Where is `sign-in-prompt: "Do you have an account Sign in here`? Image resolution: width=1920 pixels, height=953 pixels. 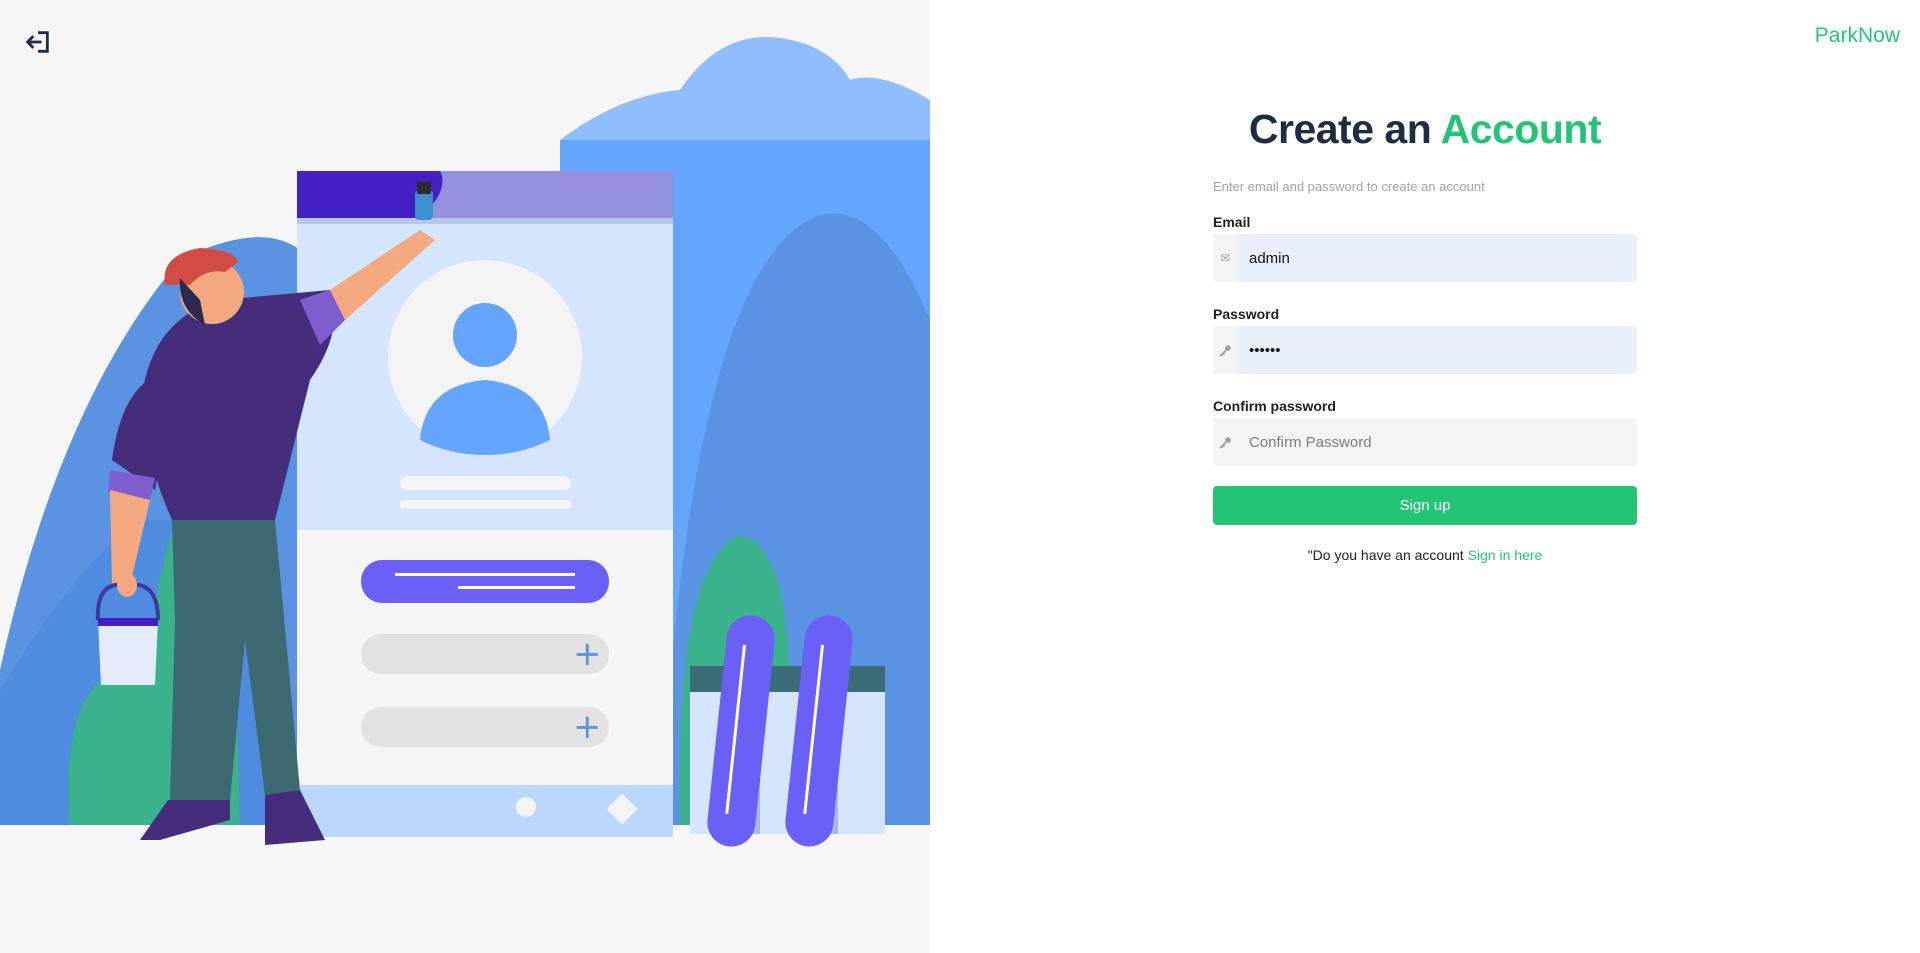
sign-in-prompt: "Do you have an account Sign in here is located at coordinates (1425, 555).